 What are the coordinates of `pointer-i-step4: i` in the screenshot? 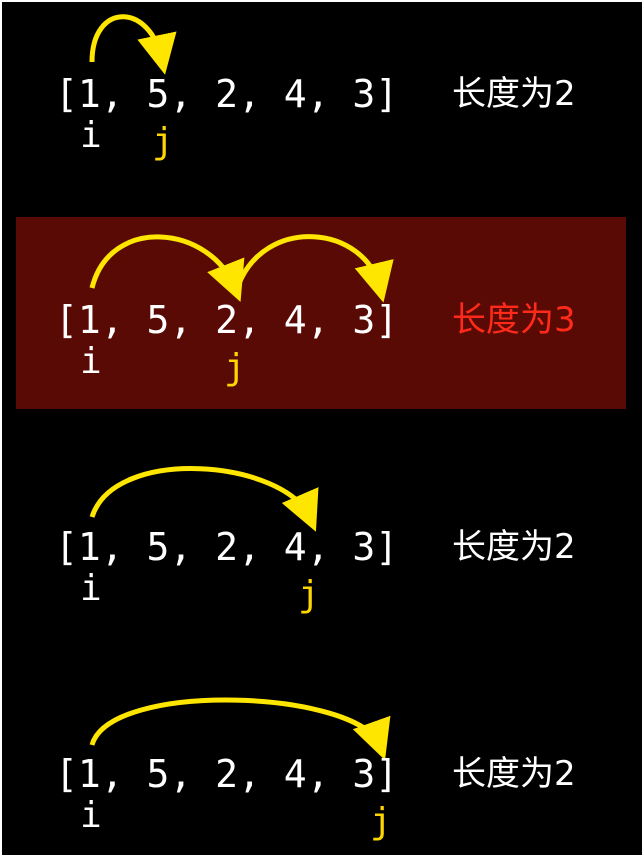 It's located at (91, 815).